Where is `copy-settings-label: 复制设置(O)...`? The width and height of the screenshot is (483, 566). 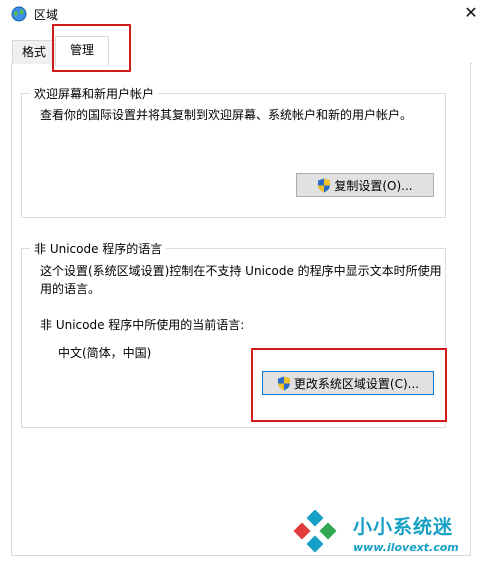
copy-settings-label: 复制设置(O)... is located at coordinates (373, 185).